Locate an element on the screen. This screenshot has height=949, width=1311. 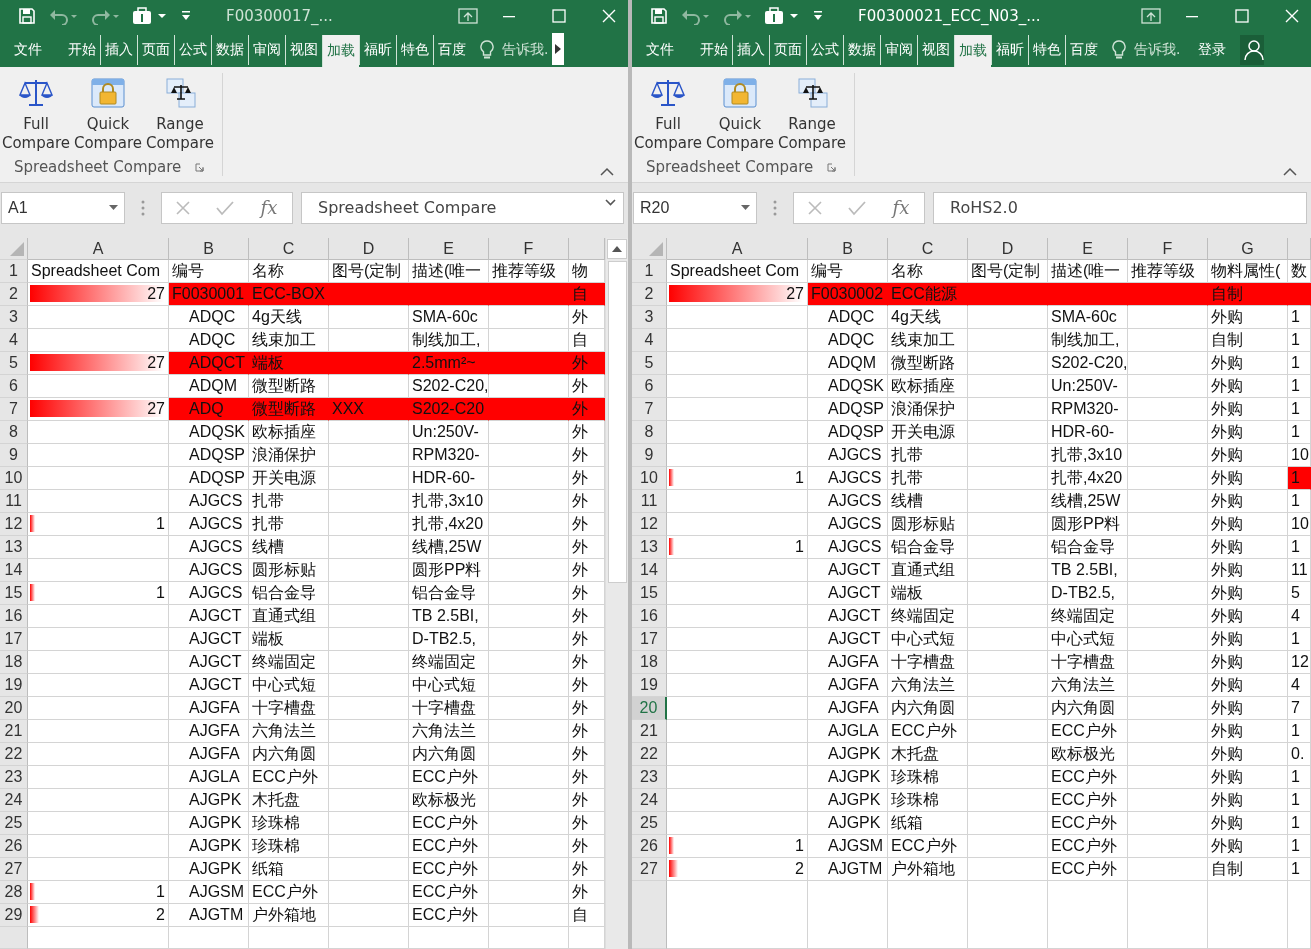
row-header: 18 is located at coordinates (649, 662).